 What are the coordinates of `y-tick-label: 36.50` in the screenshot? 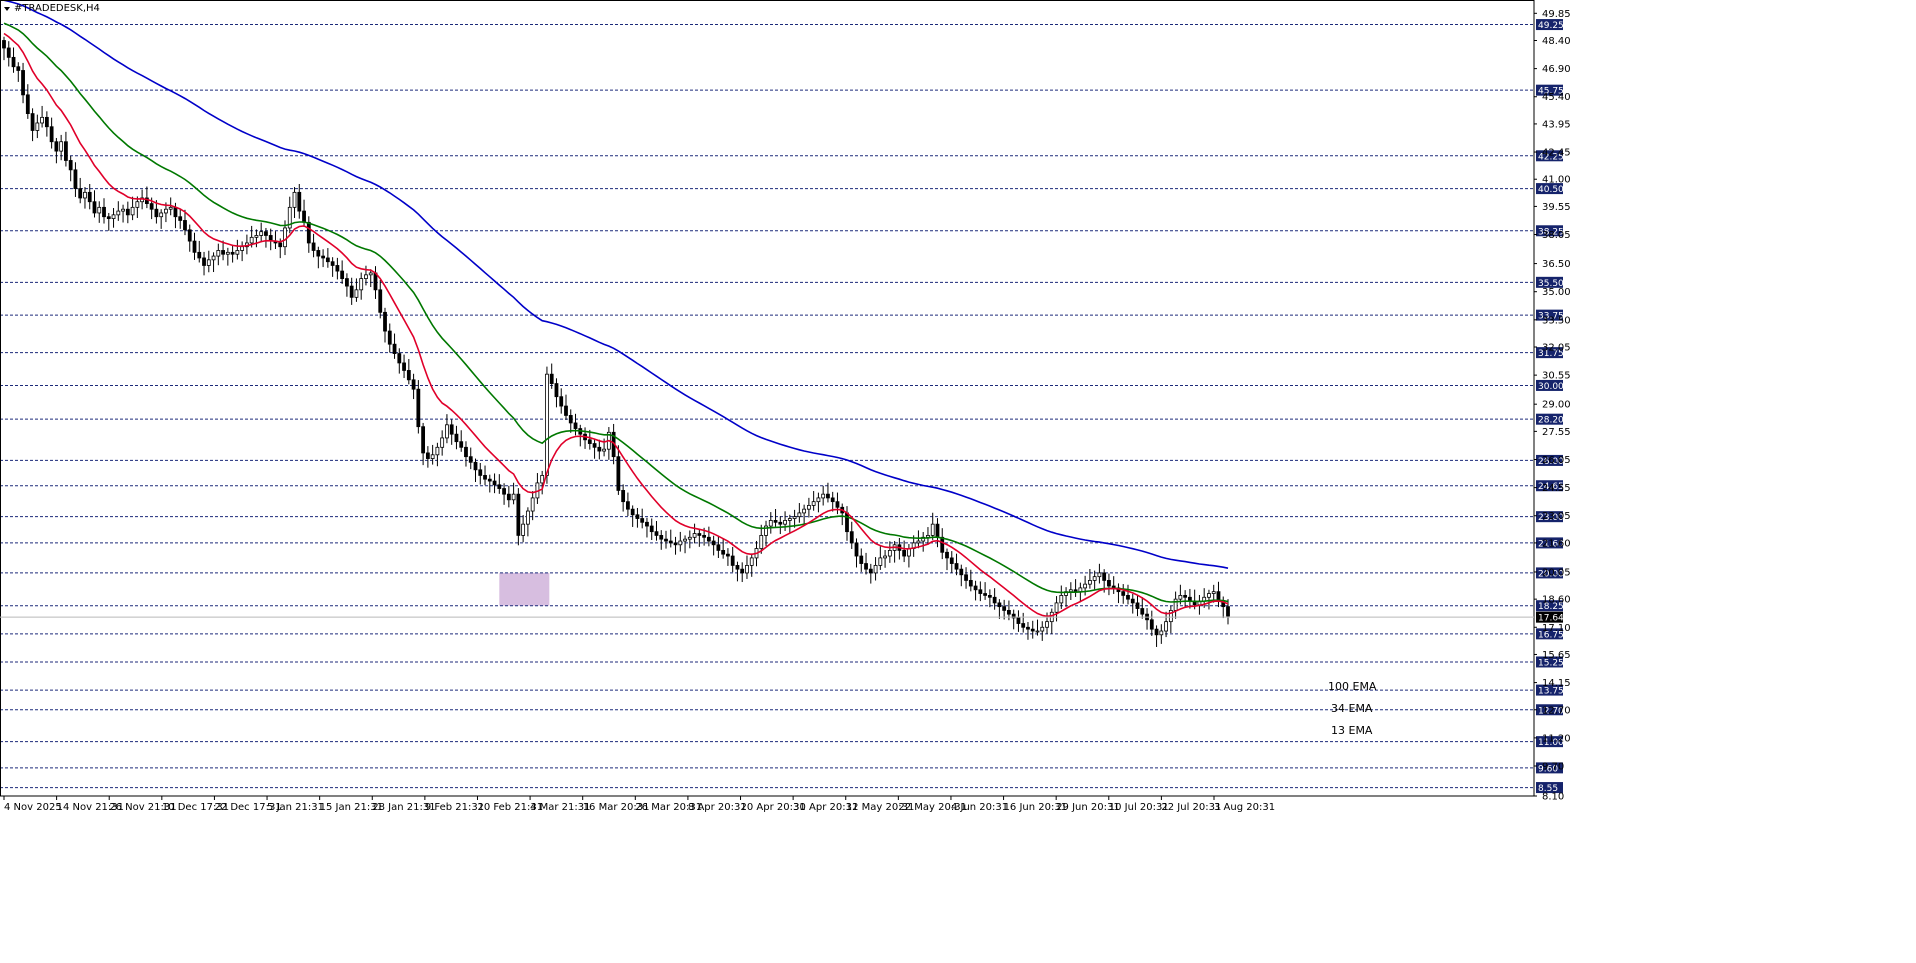 It's located at (1556, 264).